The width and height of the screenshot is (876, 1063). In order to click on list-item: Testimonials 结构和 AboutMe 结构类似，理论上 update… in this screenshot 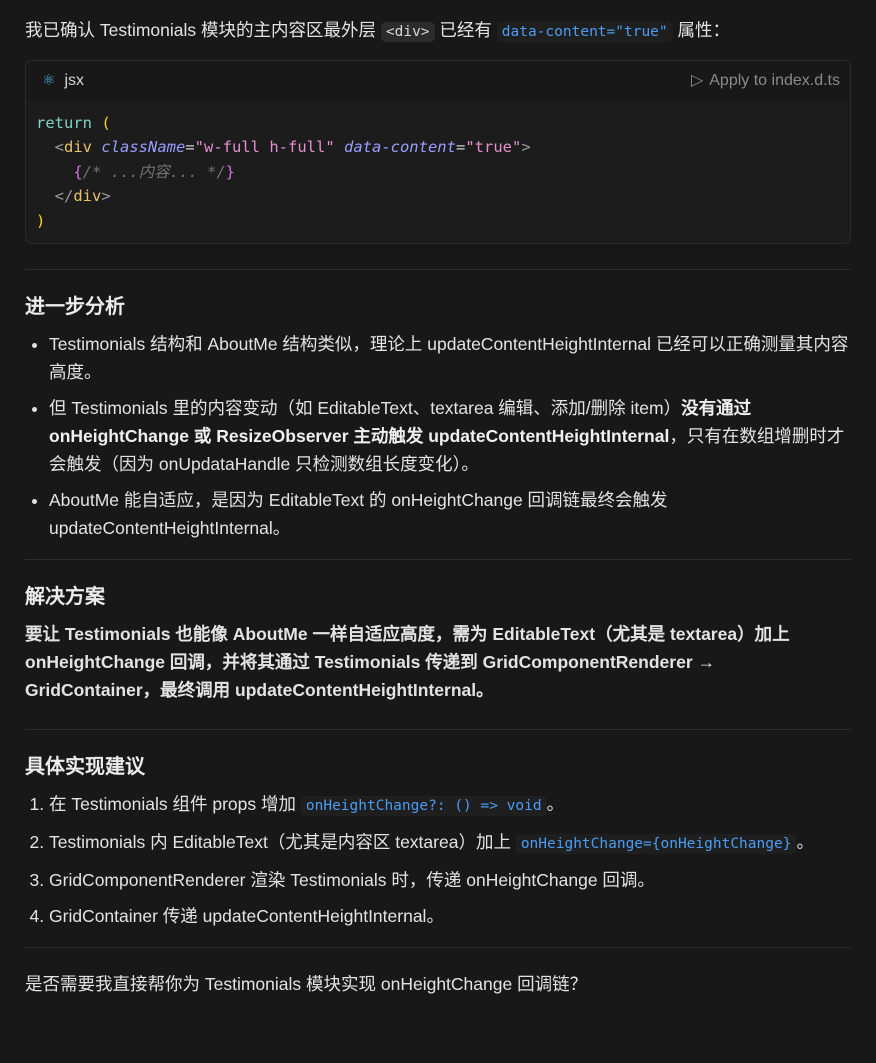, I will do `click(450, 358)`.